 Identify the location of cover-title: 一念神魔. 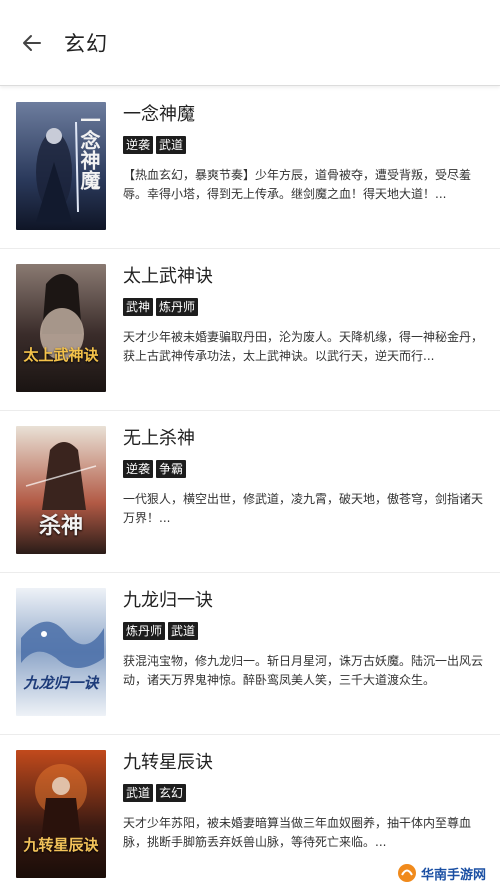
(89, 150).